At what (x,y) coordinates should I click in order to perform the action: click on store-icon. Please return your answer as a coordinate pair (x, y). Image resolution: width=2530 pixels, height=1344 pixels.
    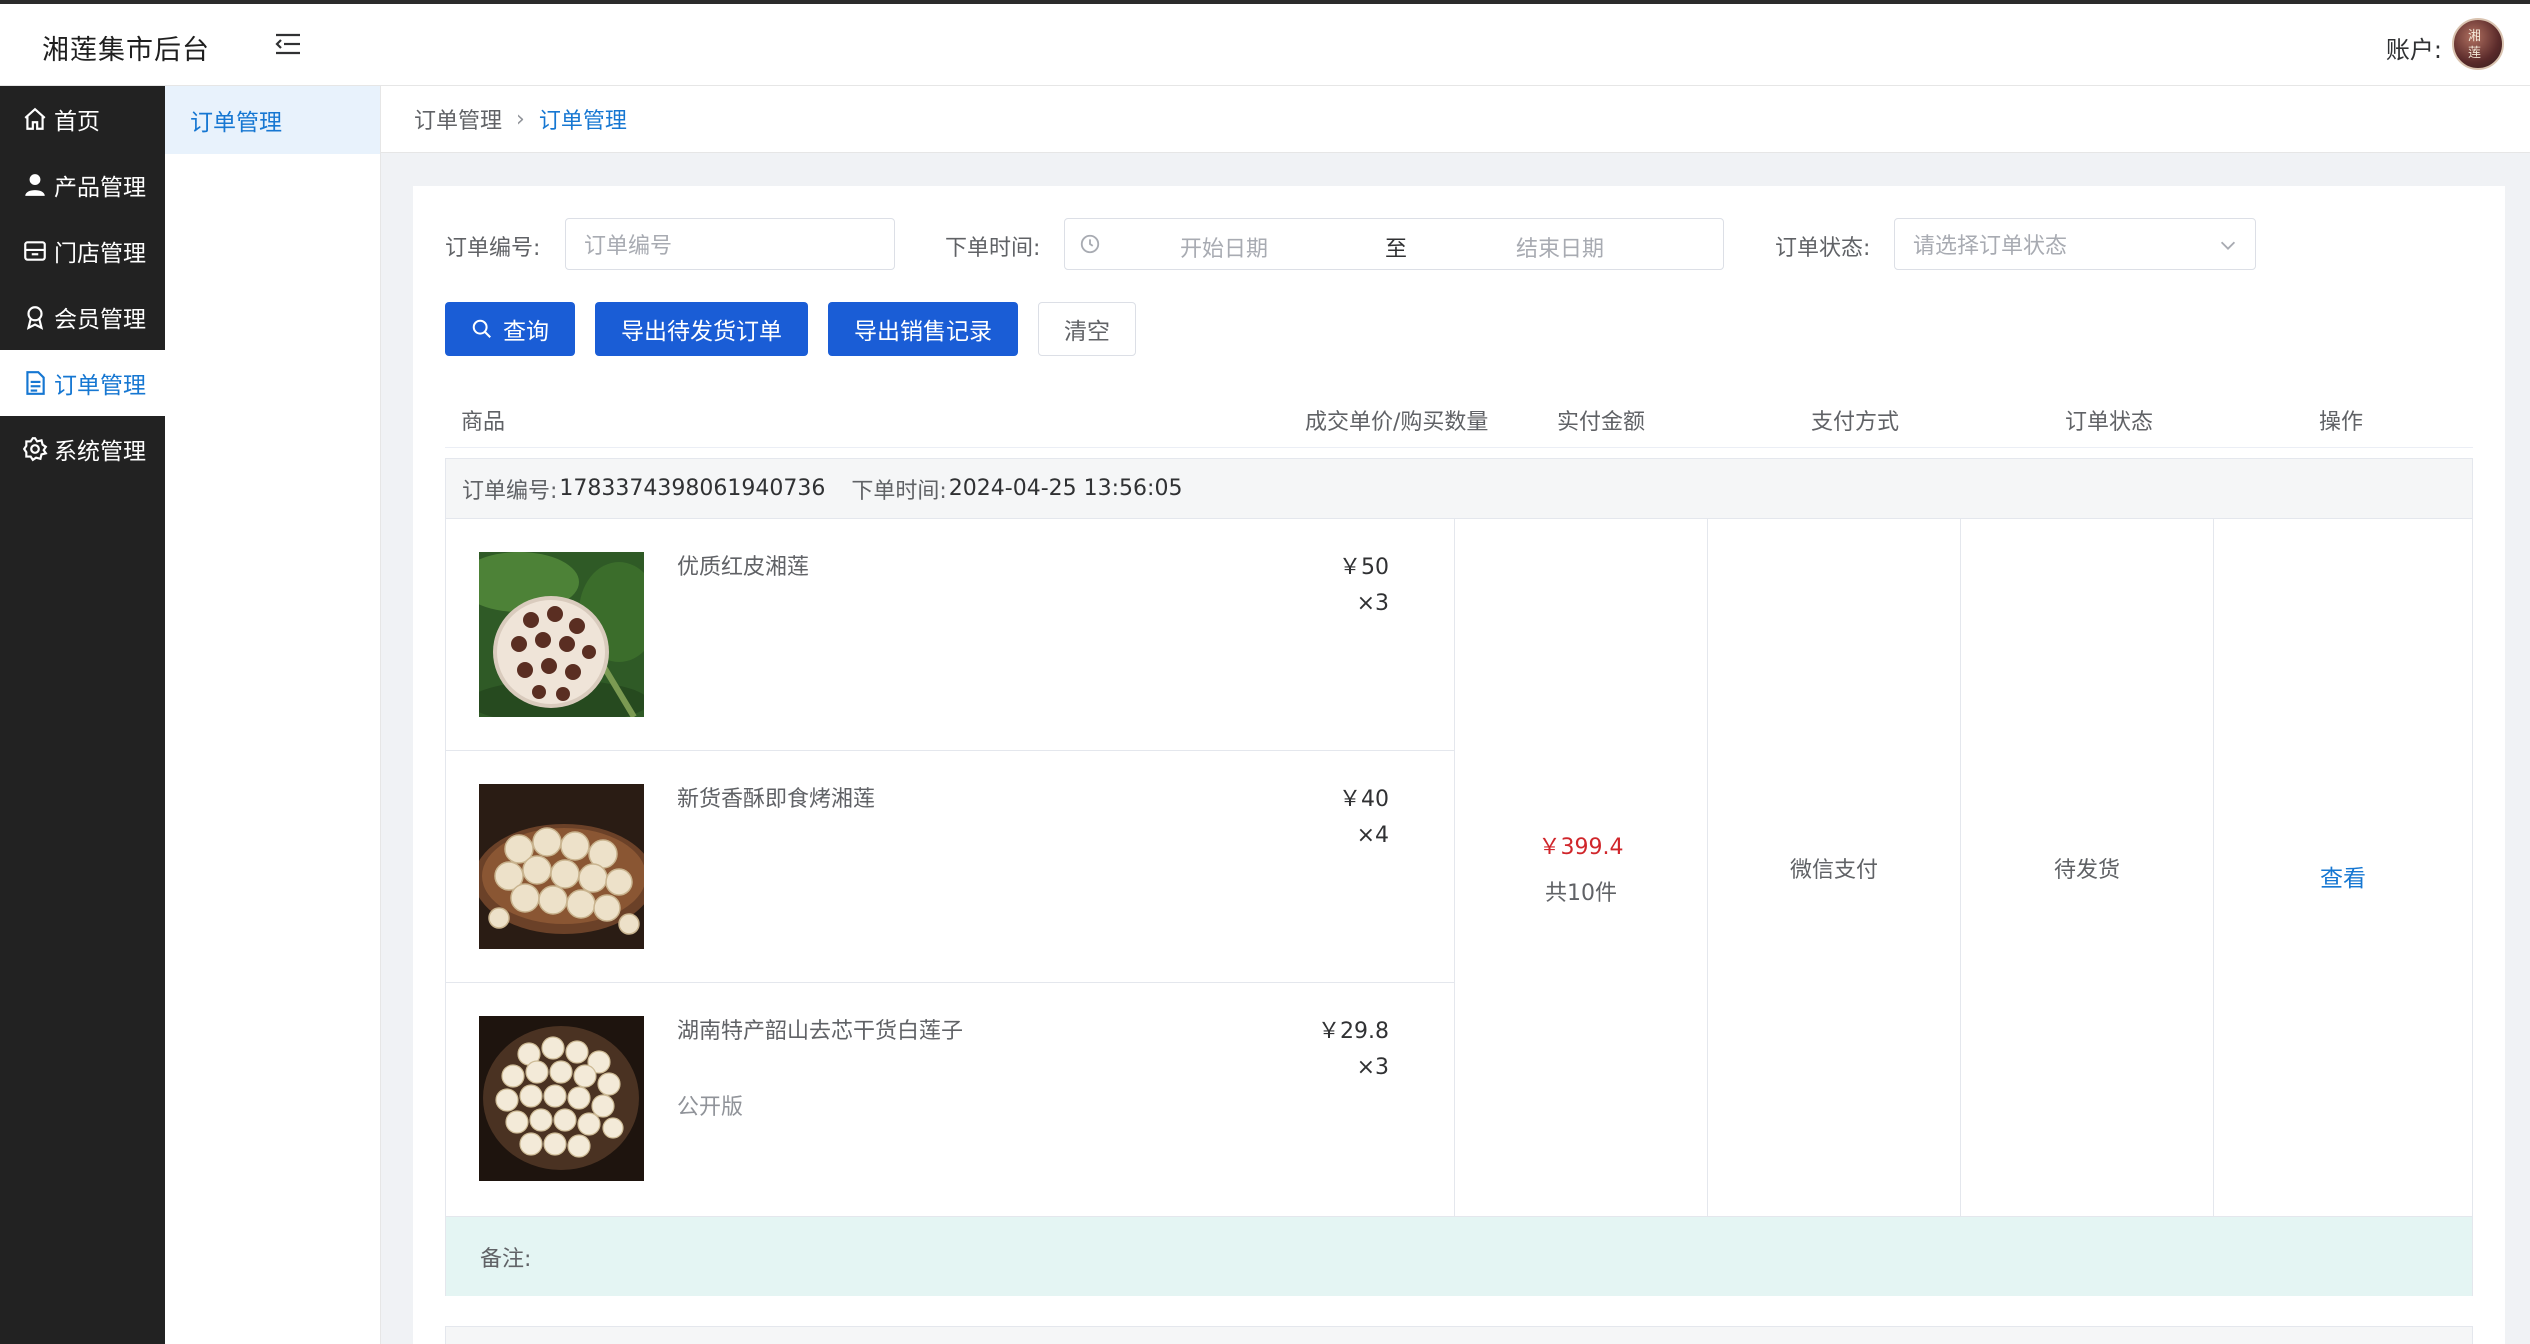
    Looking at the image, I should click on (35, 251).